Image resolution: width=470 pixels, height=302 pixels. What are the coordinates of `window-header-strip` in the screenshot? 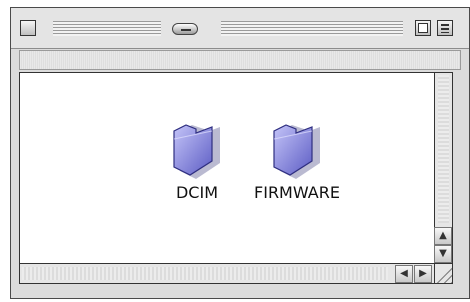 It's located at (240, 60).